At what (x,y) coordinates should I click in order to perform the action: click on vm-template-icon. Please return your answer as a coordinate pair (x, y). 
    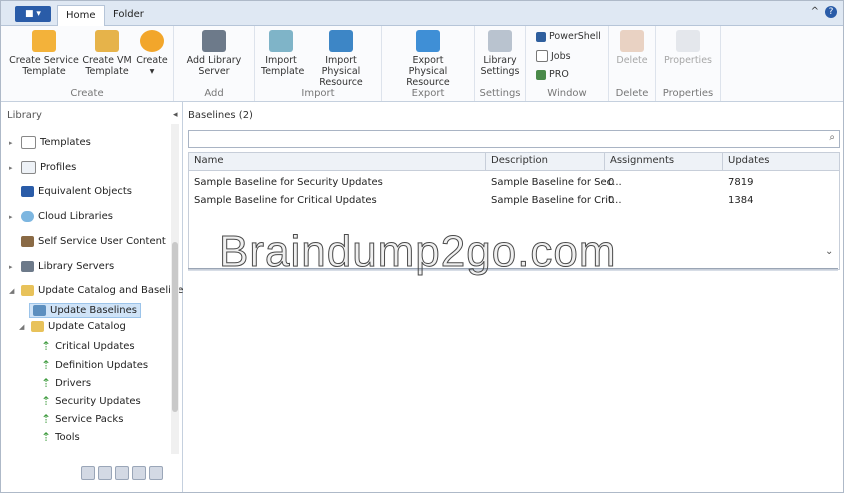
    Looking at the image, I should click on (107, 41).